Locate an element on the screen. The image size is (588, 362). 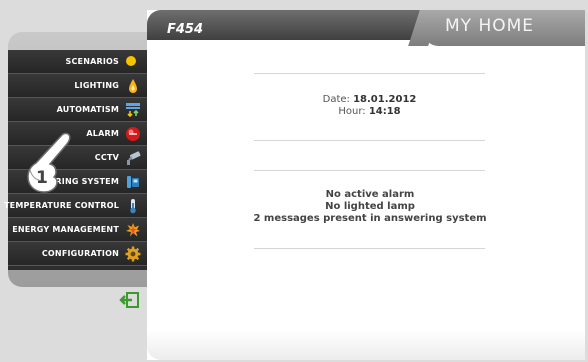
date-line: Date: 18.01.2012 is located at coordinates (369, 99).